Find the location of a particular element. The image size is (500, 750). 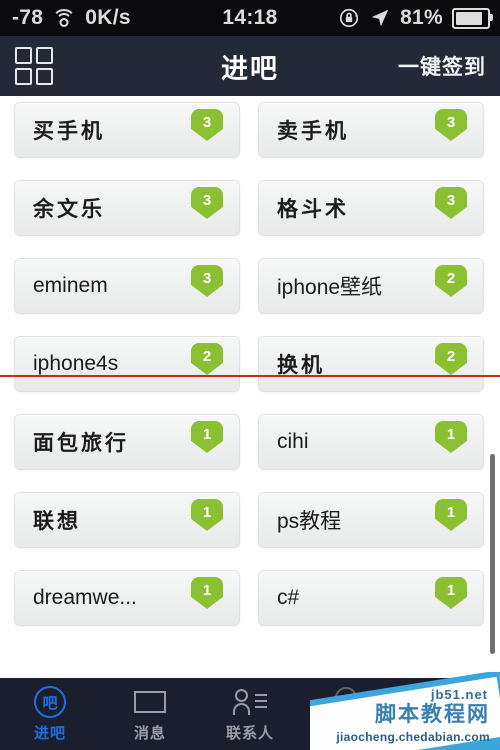

bar-card: iphone4s 2 is located at coordinates (127, 364).